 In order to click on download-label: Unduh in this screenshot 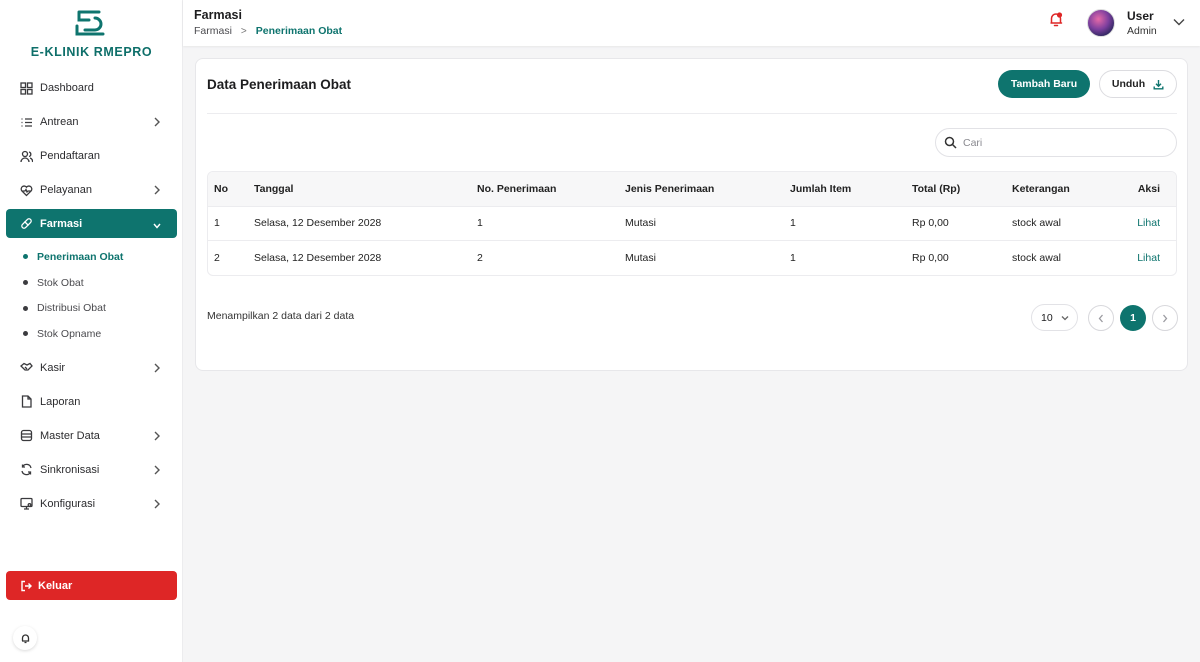, I will do `click(1128, 84)`.